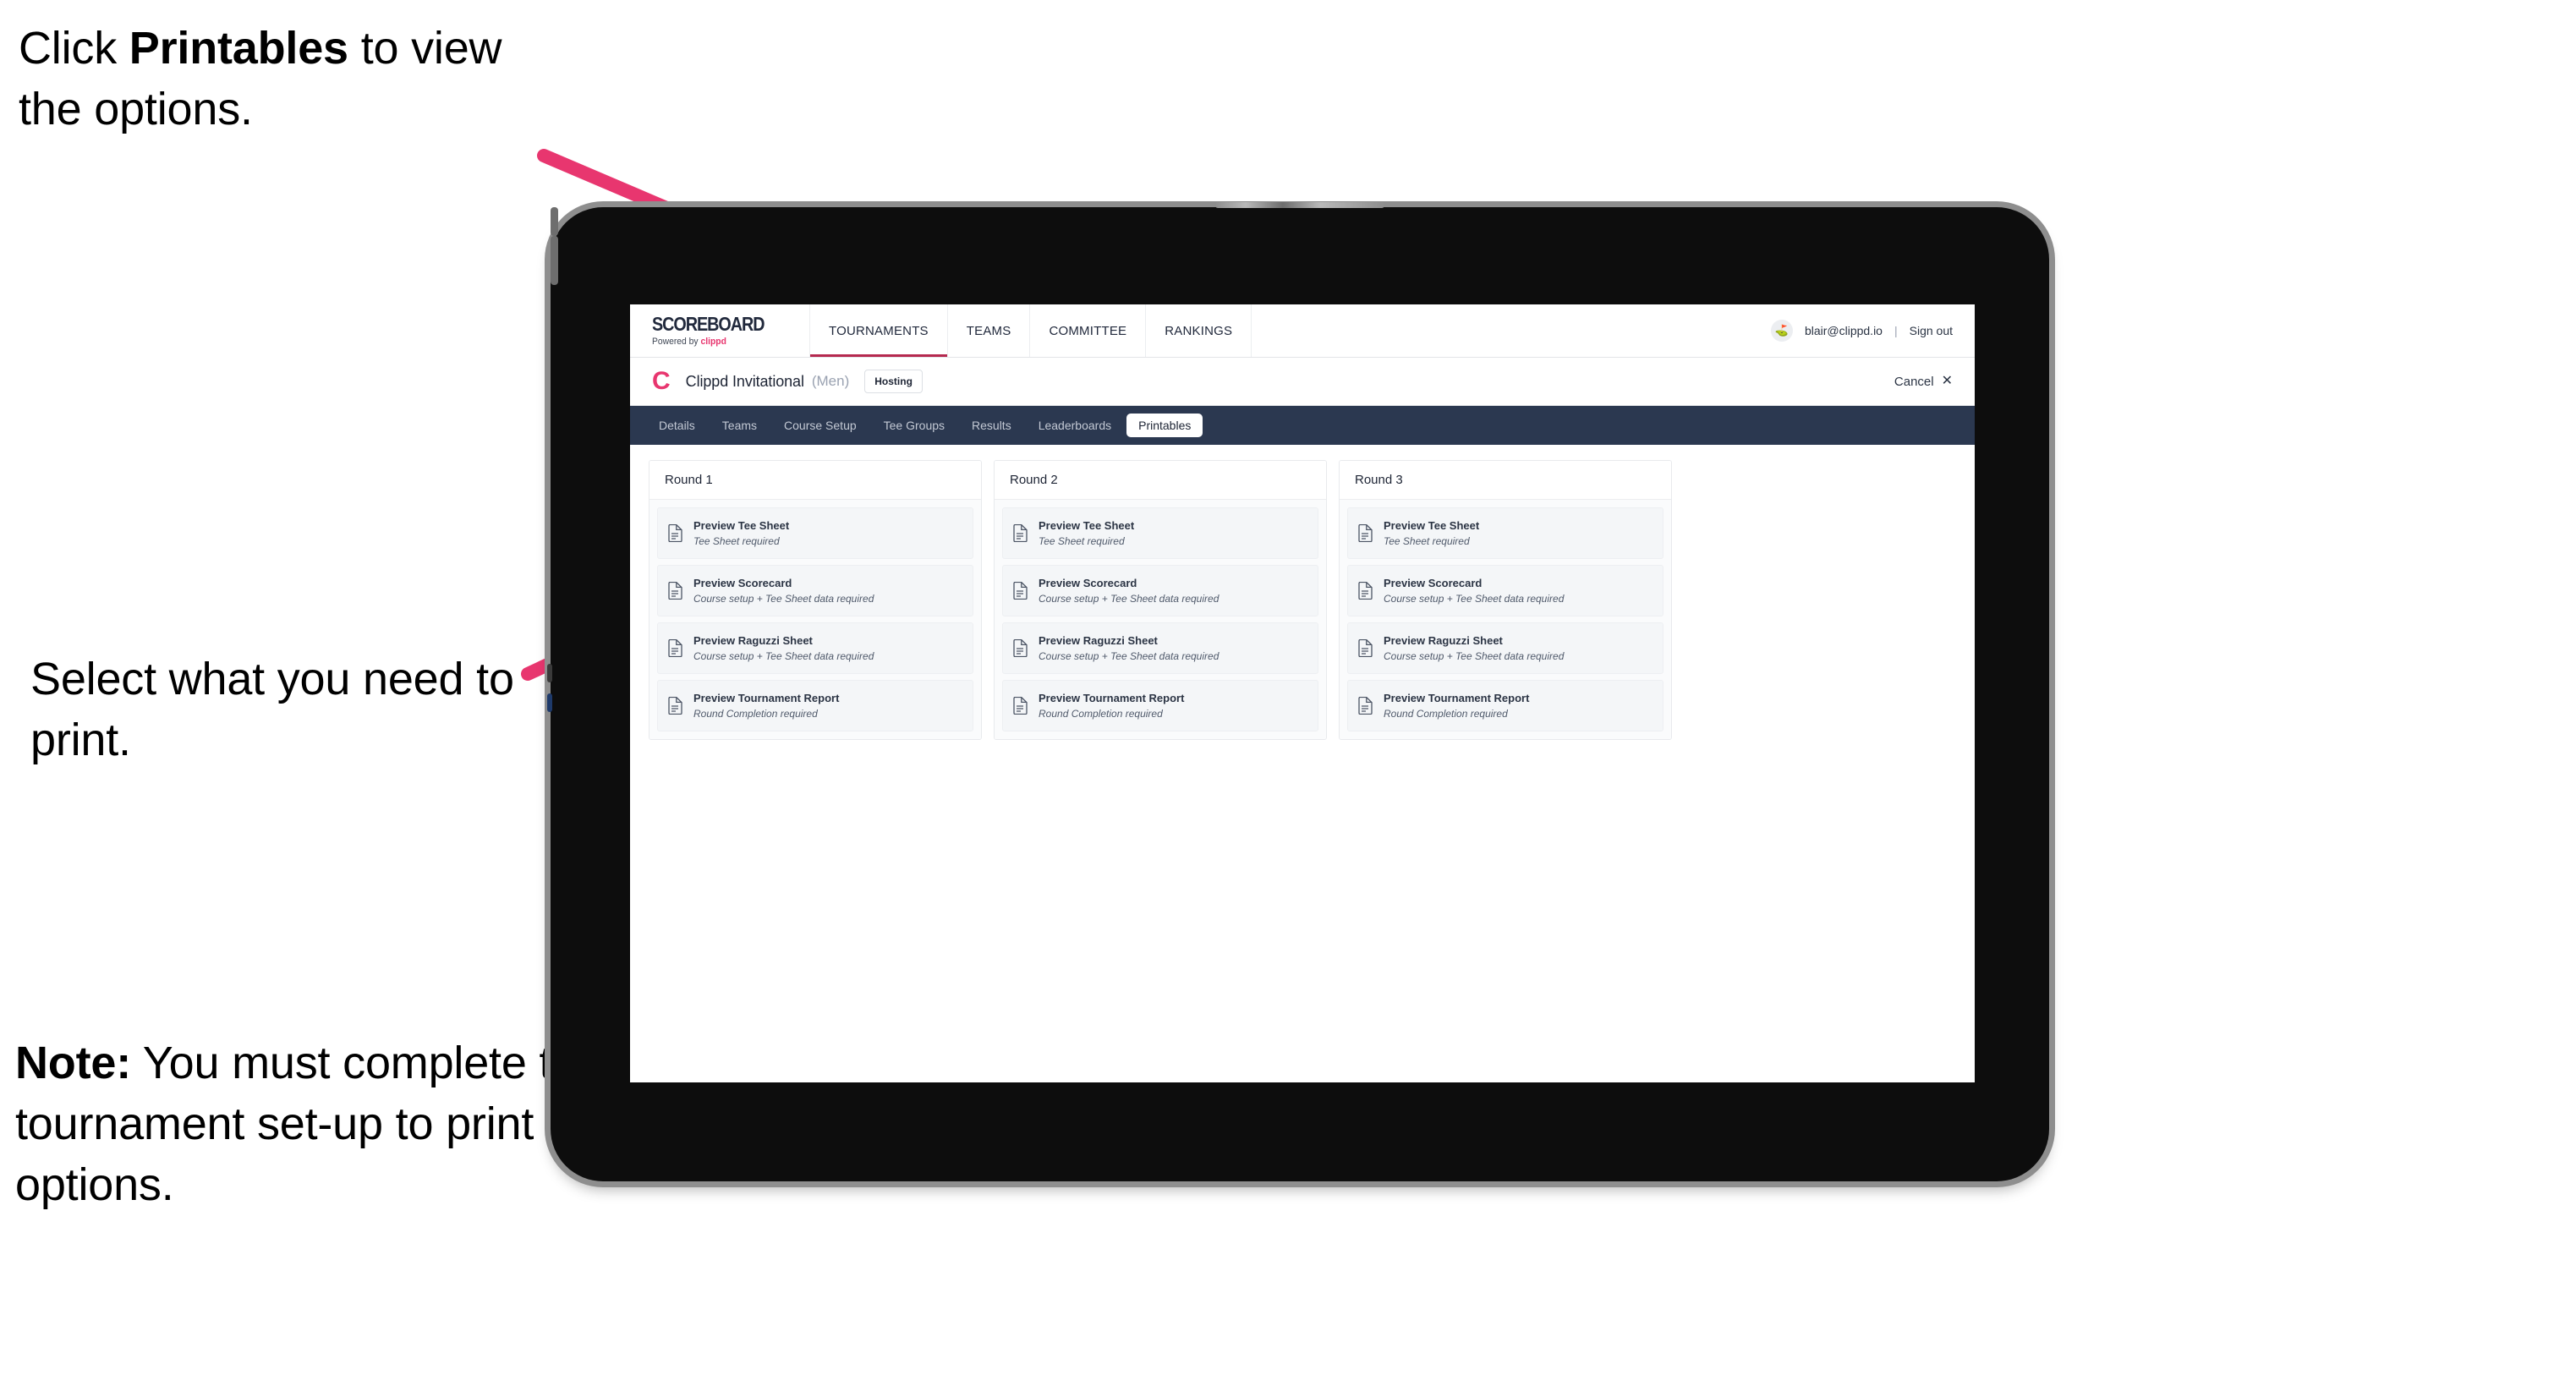 The height and width of the screenshot is (1386, 2576). What do you see at coordinates (1164, 425) in the screenshot?
I see `tab-printables: Printables` at bounding box center [1164, 425].